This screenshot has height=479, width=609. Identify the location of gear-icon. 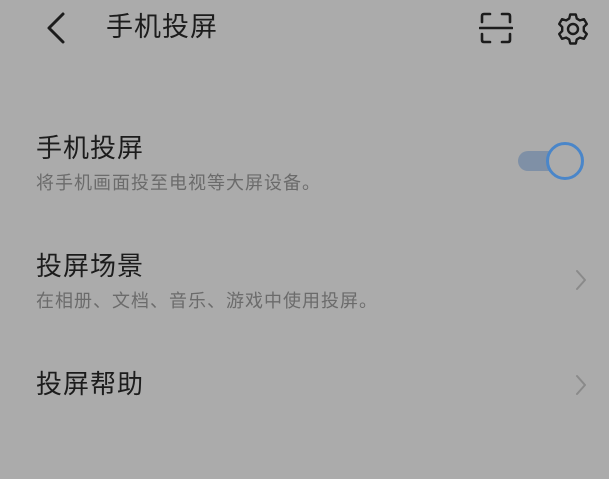
(573, 29).